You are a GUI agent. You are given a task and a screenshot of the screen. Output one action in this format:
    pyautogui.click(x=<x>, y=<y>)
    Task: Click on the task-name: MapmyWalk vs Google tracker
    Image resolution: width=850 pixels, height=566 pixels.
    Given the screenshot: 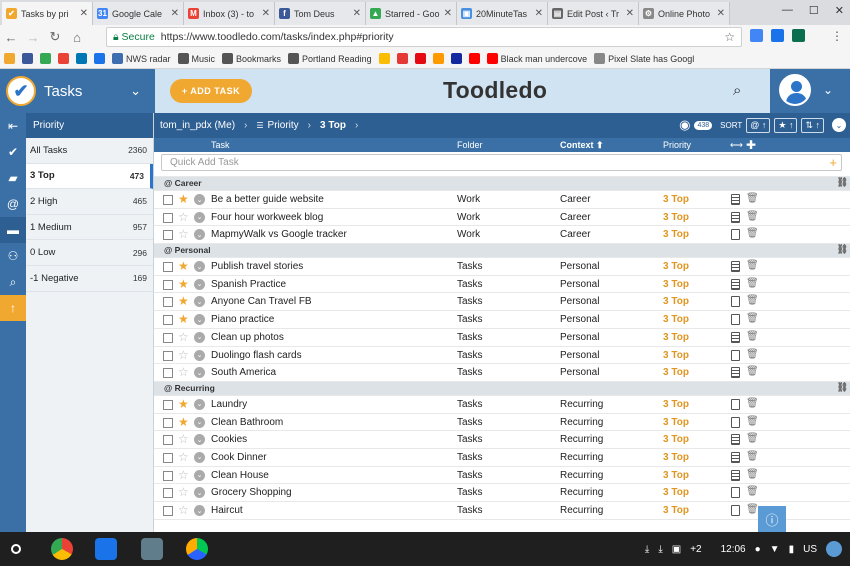 What is the action you would take?
    pyautogui.click(x=279, y=234)
    